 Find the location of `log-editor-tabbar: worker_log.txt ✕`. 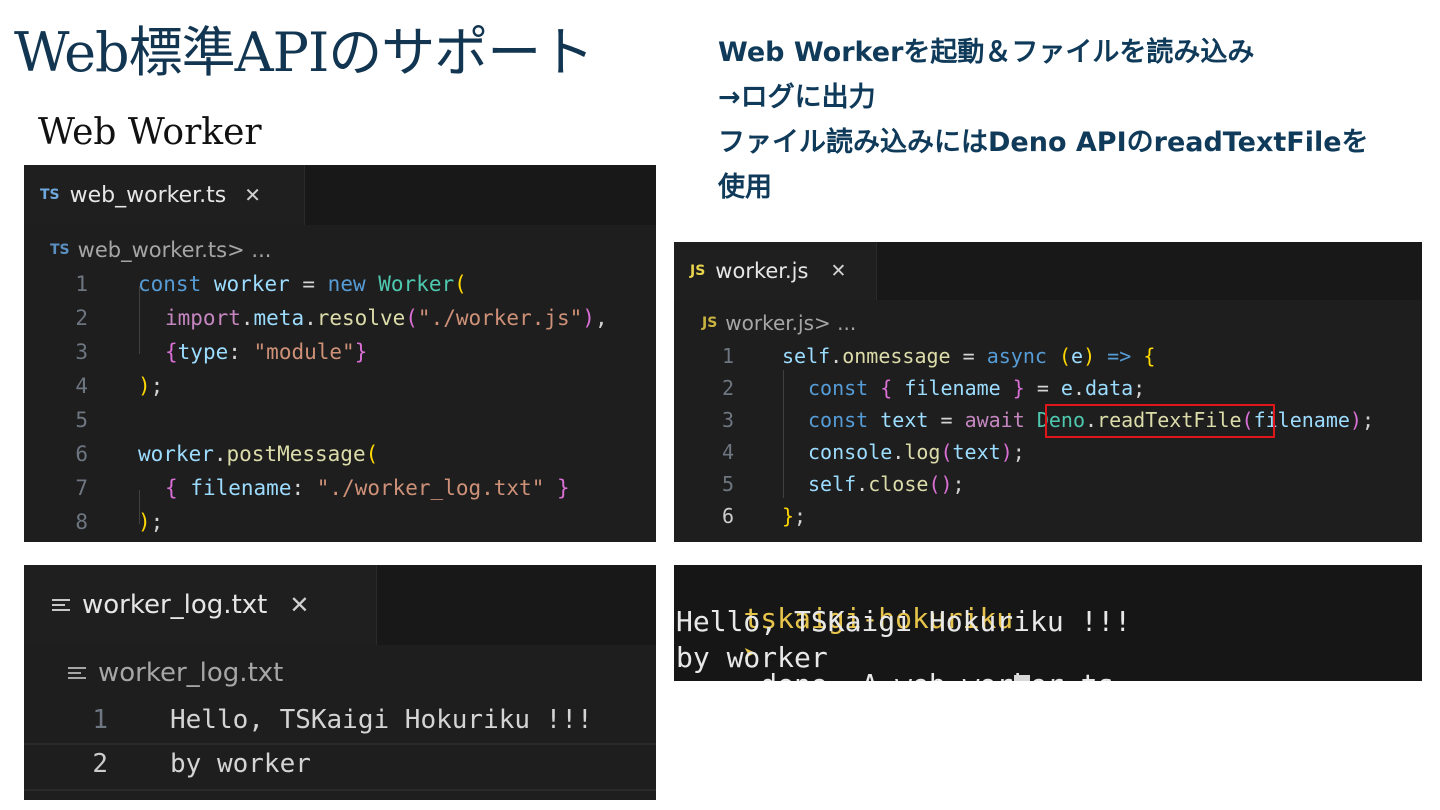

log-editor-tabbar: worker_log.txt ✕ is located at coordinates (340, 605).